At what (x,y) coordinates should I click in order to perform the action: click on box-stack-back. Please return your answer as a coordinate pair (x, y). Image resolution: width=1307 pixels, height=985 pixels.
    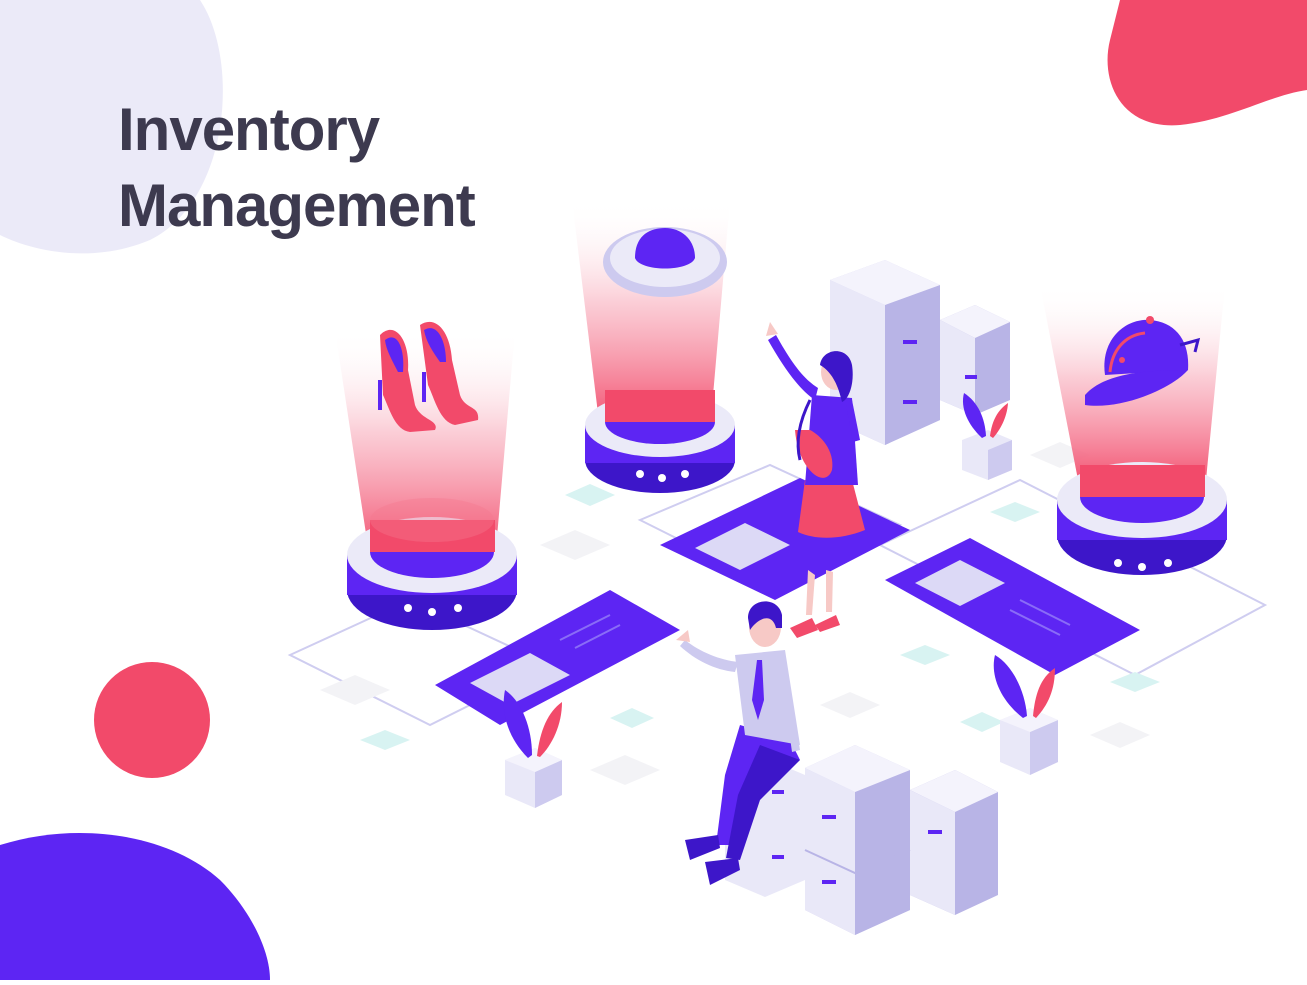
    Looking at the image, I should click on (920, 352).